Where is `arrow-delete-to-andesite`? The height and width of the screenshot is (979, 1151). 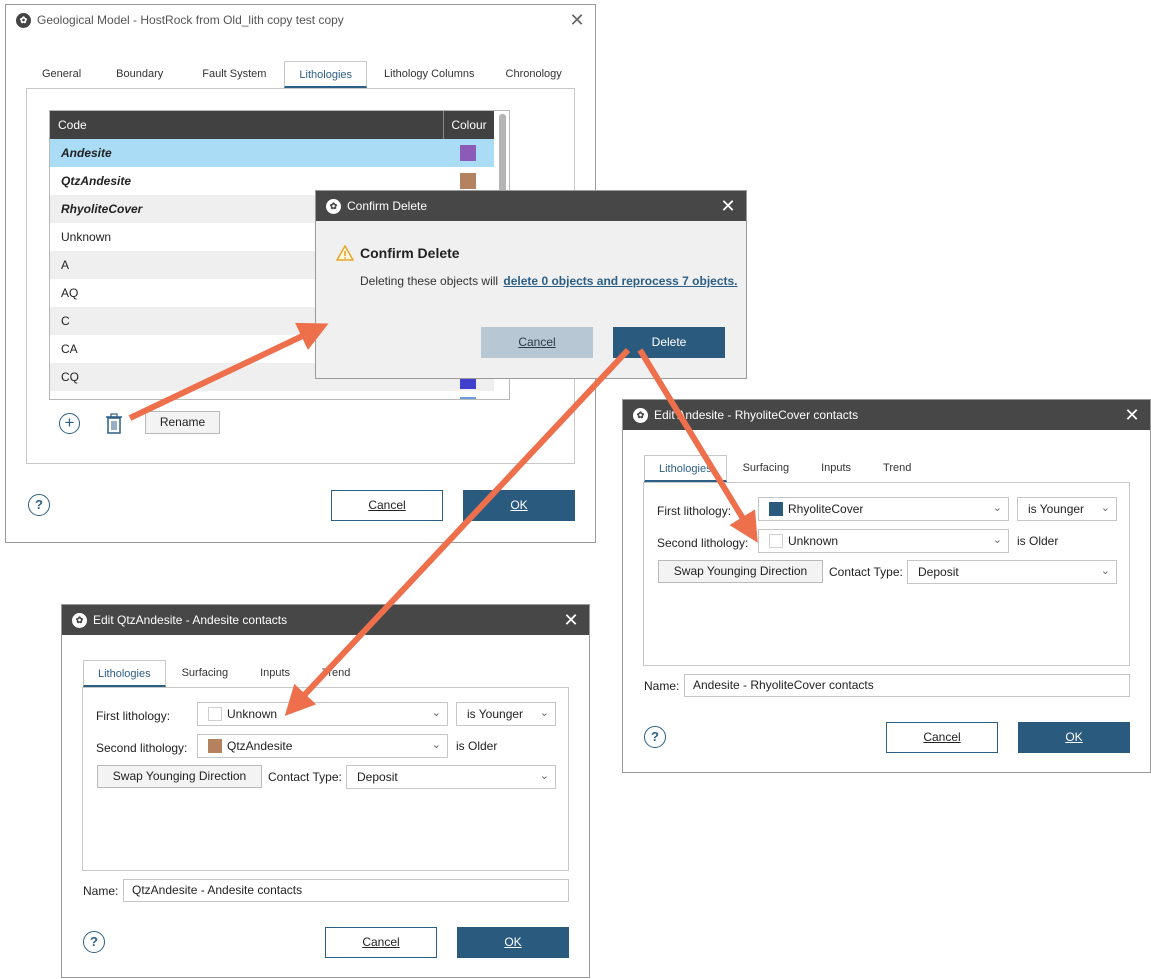
arrow-delete-to-andesite is located at coordinates (697, 445).